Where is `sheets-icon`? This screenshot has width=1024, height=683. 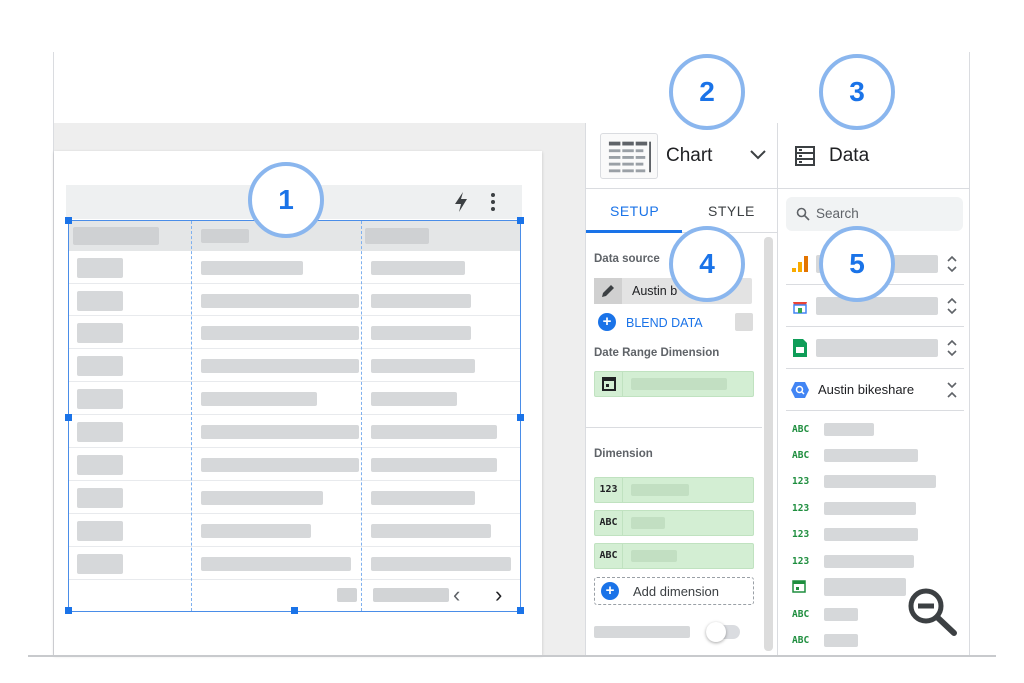 sheets-icon is located at coordinates (800, 348).